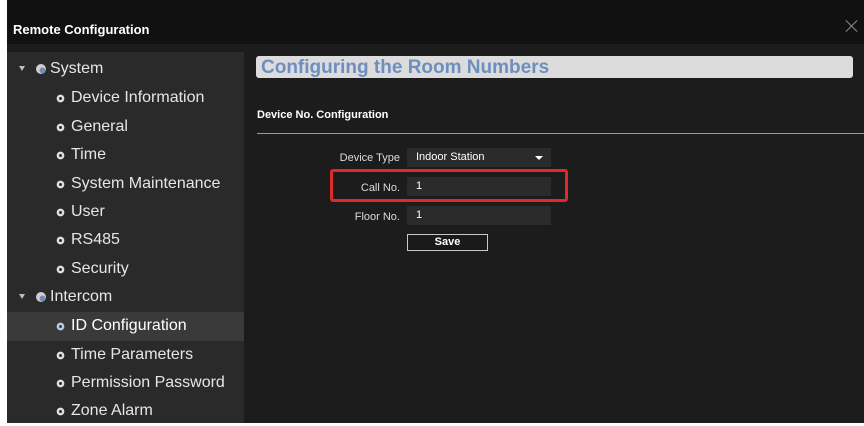 This screenshot has height=426, width=864. I want to click on floor-no-value: 1, so click(419, 215).